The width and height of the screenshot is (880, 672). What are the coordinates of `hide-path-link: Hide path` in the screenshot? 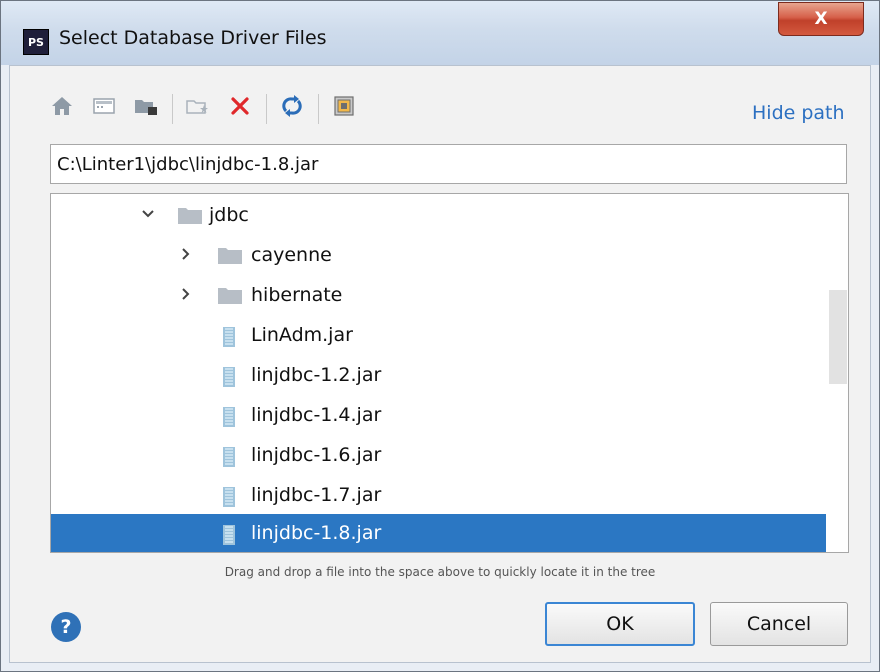 It's located at (798, 113).